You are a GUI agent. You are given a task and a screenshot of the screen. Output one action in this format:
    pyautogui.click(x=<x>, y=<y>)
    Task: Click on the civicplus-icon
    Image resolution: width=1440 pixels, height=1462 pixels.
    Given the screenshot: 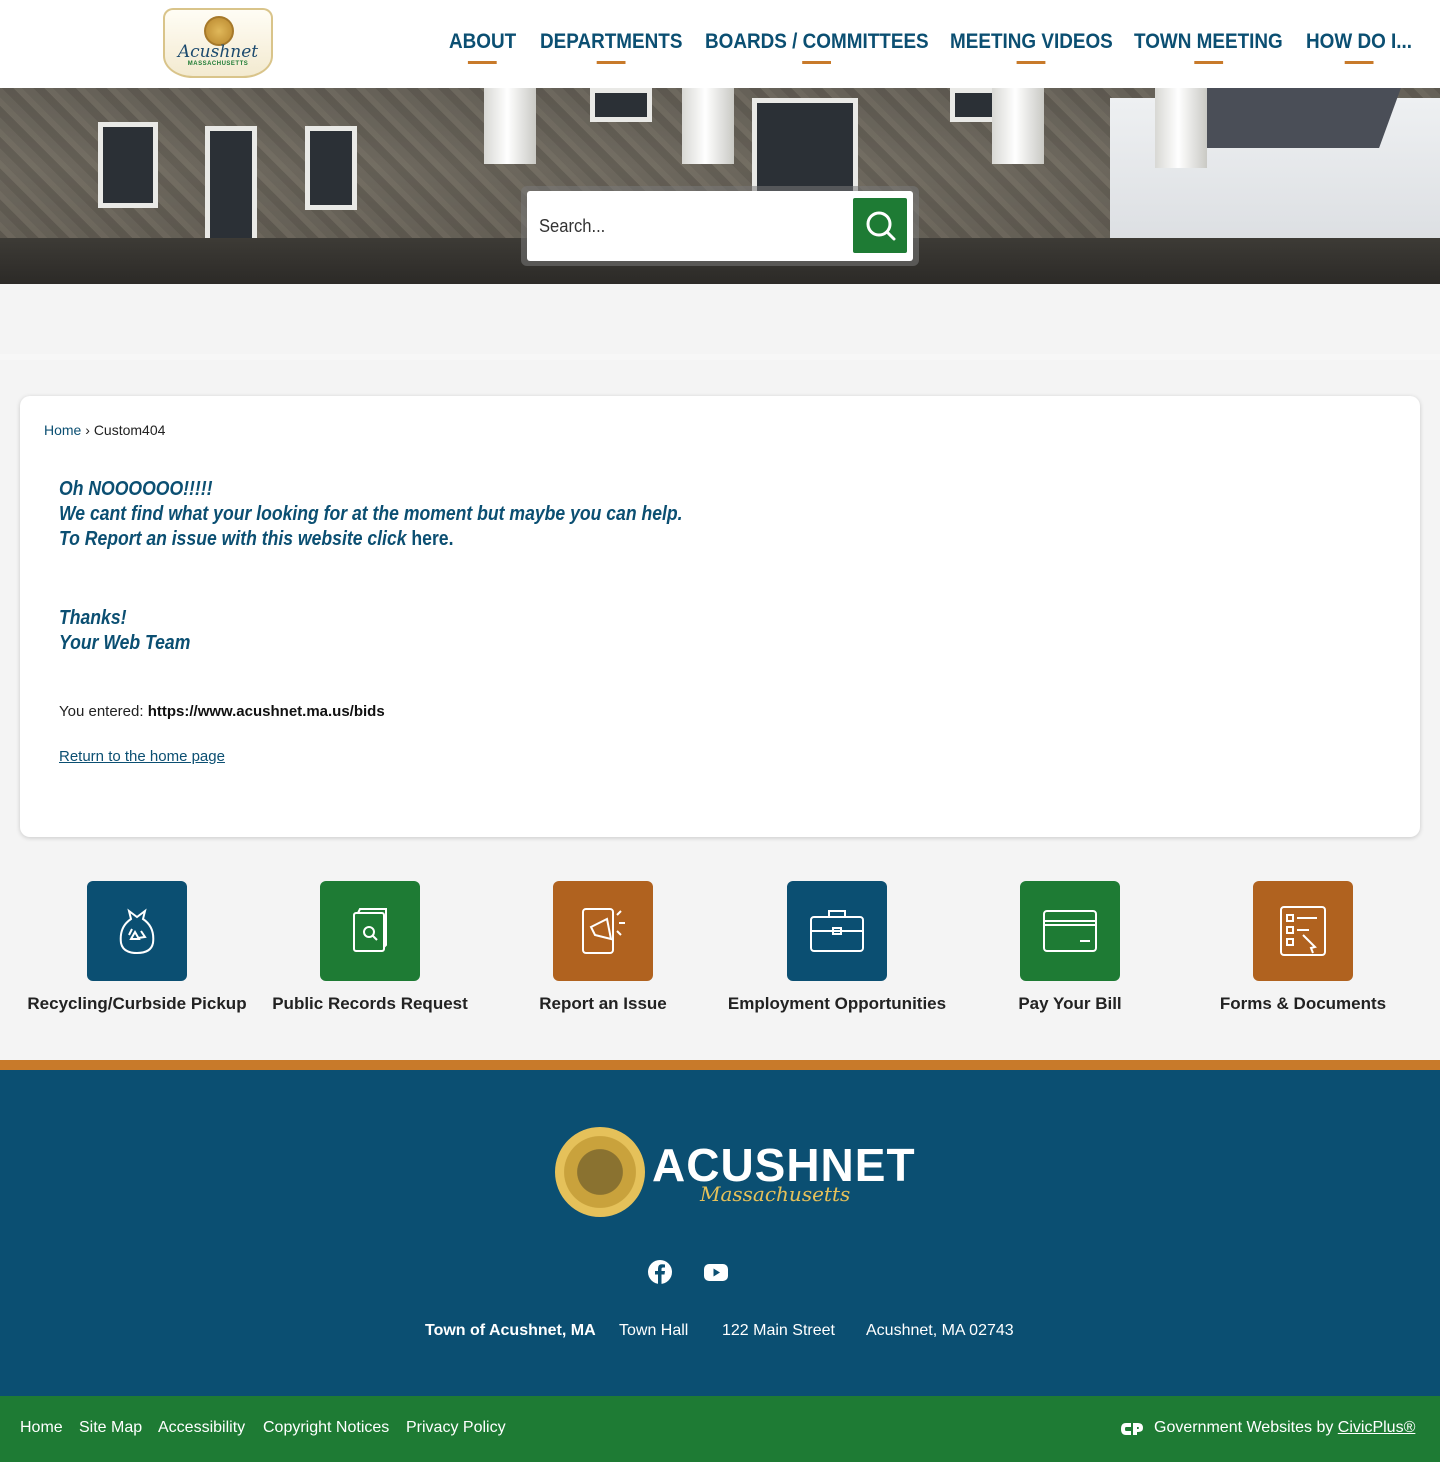 What is the action you would take?
    pyautogui.click(x=1132, y=1429)
    